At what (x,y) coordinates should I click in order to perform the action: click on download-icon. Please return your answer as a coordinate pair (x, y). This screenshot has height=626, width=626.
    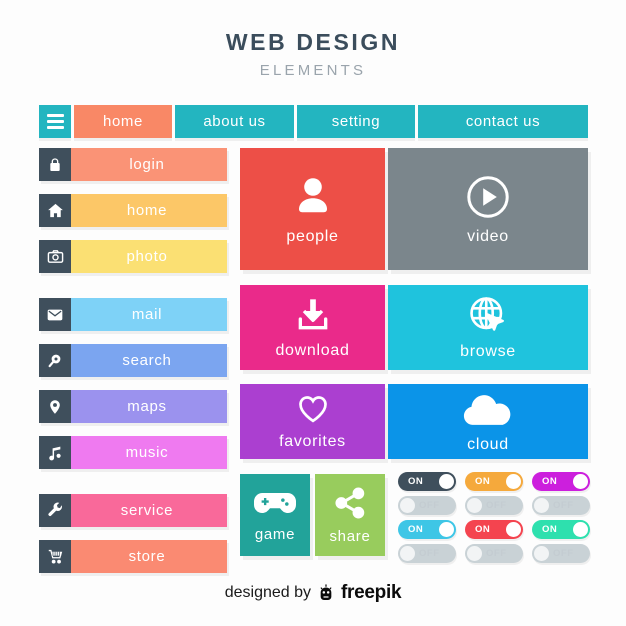
    Looking at the image, I should click on (313, 315).